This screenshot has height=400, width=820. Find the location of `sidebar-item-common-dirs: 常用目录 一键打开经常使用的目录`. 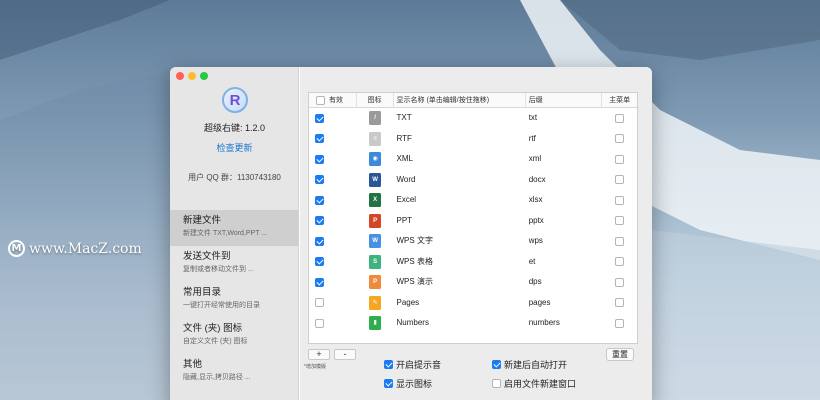

sidebar-item-common-dirs: 常用目录 一键打开经常使用的目录 is located at coordinates (234, 300).